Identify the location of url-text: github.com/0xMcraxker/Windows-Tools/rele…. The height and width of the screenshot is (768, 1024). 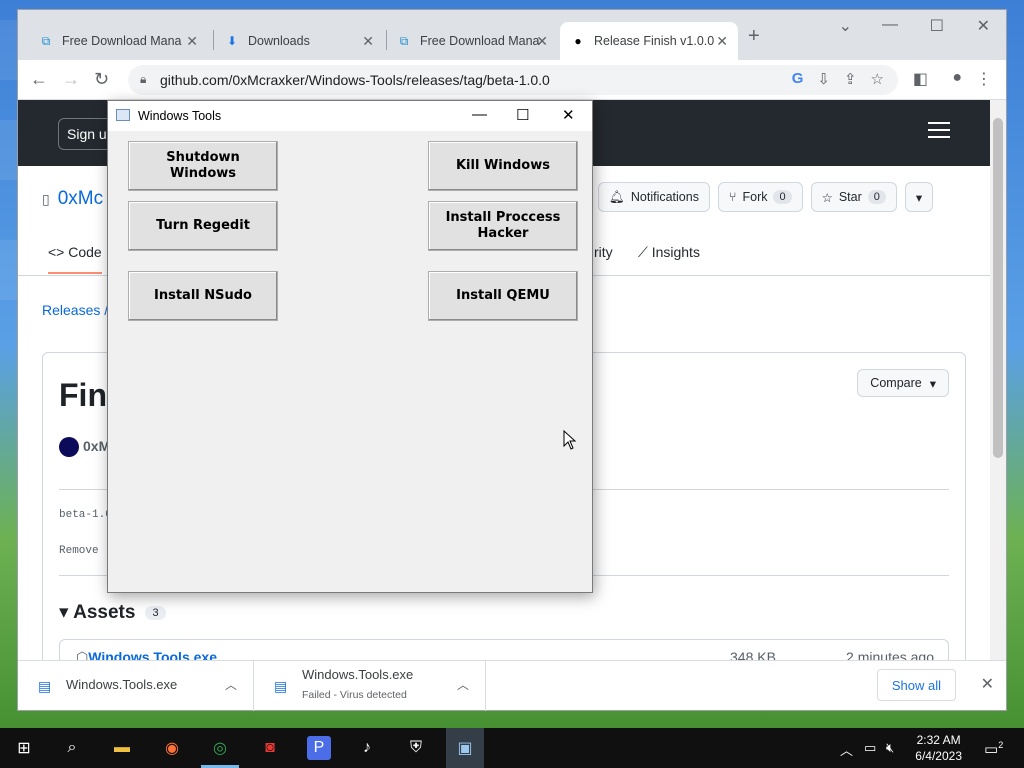
(355, 80).